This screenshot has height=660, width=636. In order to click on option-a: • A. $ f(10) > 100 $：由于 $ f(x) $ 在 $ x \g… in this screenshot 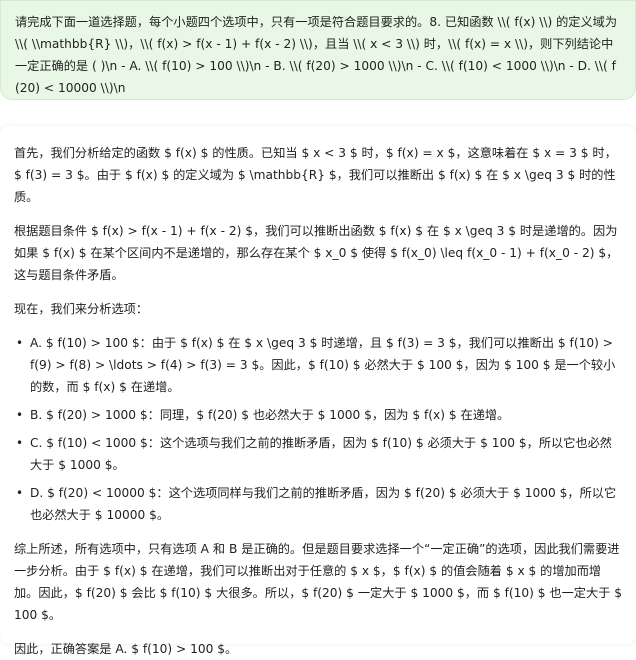, I will do `click(320, 365)`.